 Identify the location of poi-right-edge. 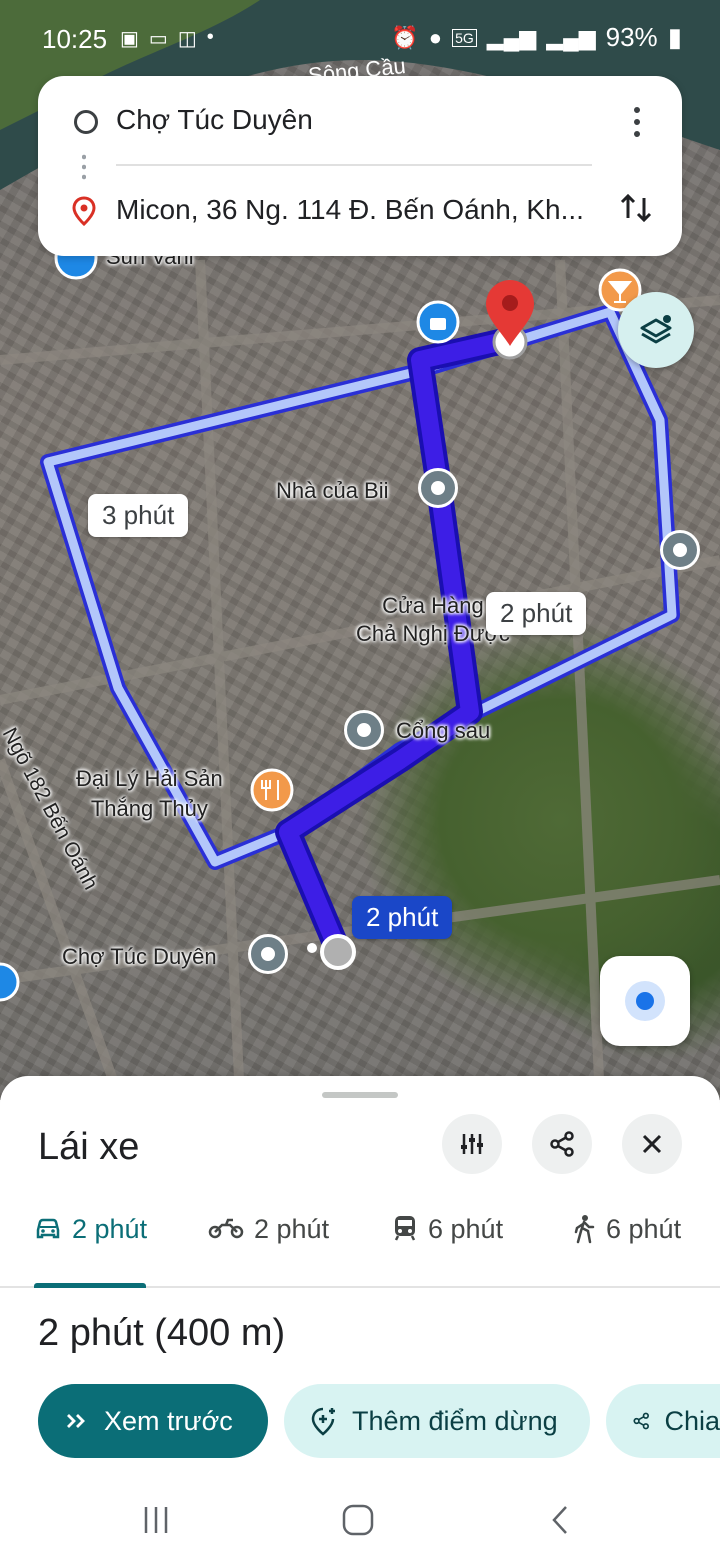
(680, 550).